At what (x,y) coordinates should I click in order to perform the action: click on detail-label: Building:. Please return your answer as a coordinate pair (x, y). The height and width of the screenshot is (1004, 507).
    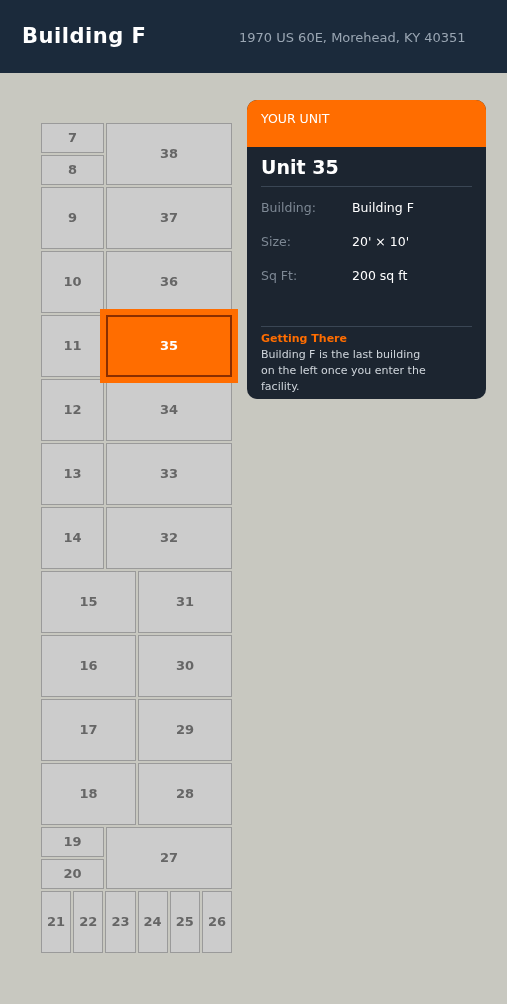
    Looking at the image, I should click on (289, 208).